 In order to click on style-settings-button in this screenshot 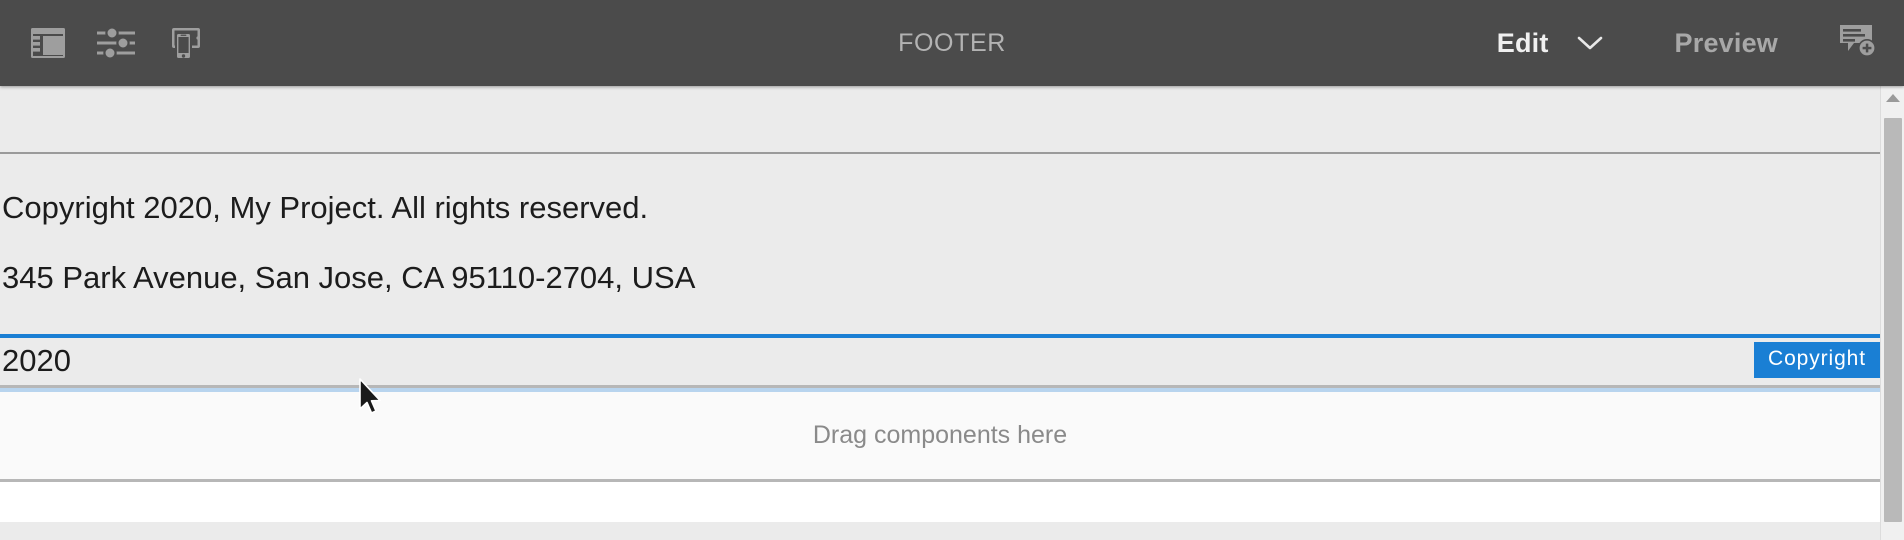, I will do `click(116, 43)`.